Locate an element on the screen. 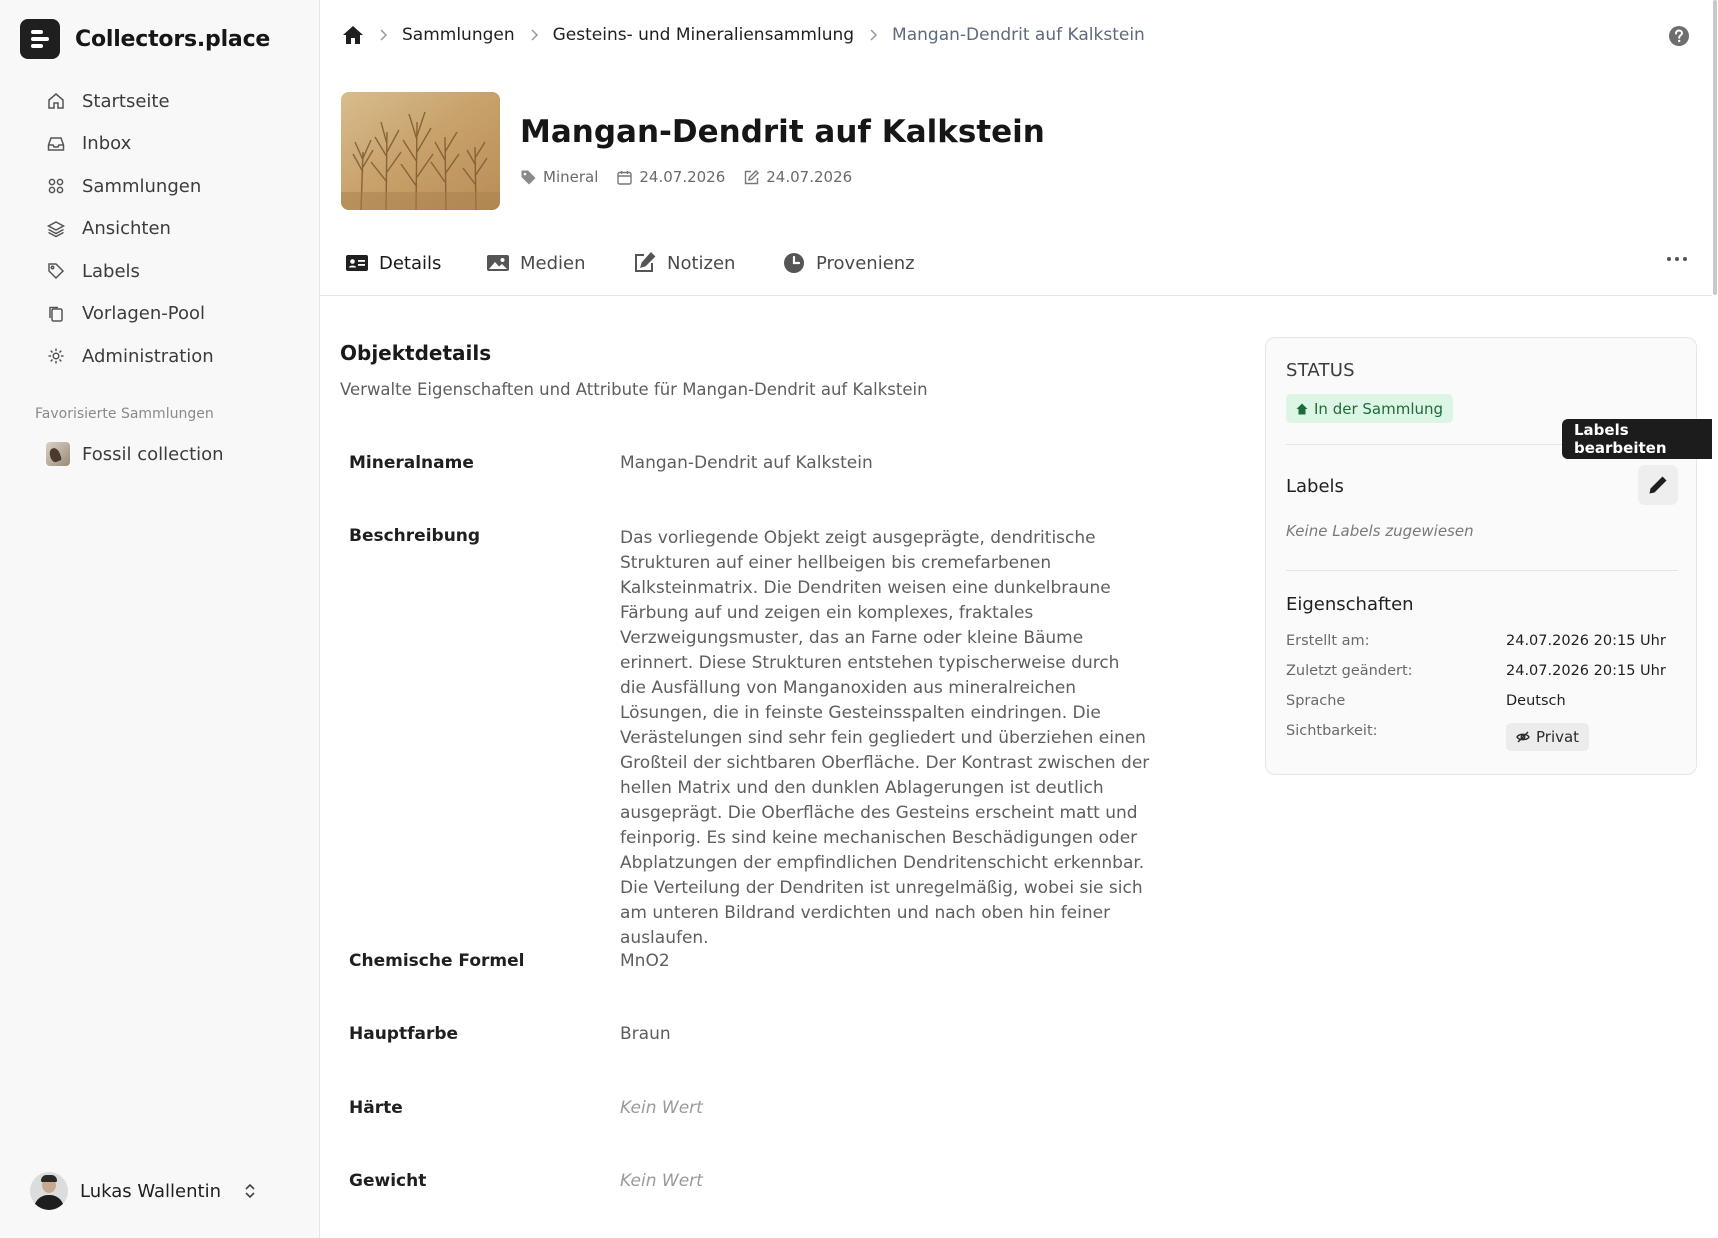  scrollbar-thumb is located at coordinates (1715, 147).